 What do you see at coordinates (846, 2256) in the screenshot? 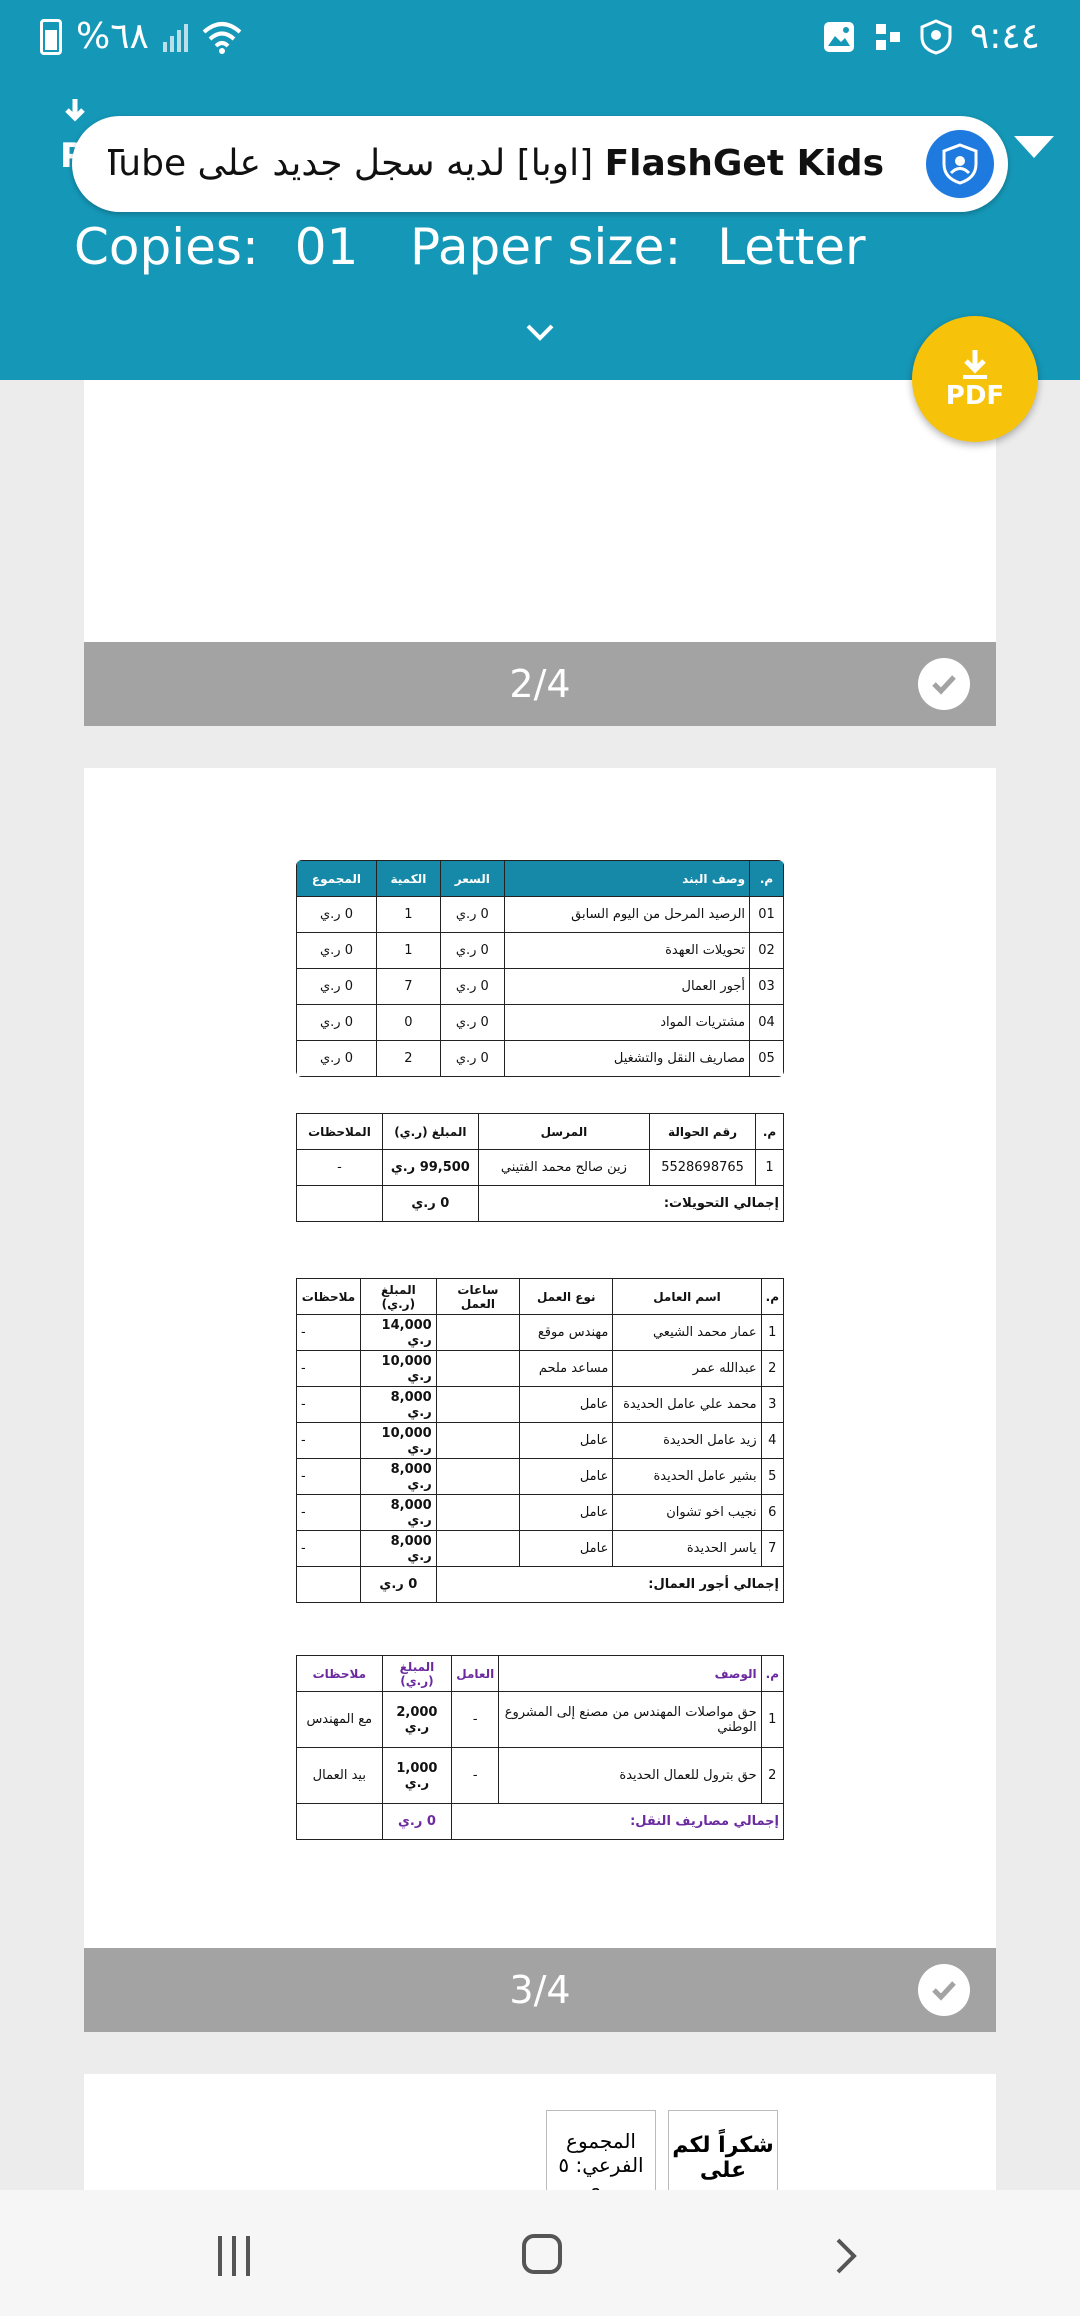
I see `back-icon` at bounding box center [846, 2256].